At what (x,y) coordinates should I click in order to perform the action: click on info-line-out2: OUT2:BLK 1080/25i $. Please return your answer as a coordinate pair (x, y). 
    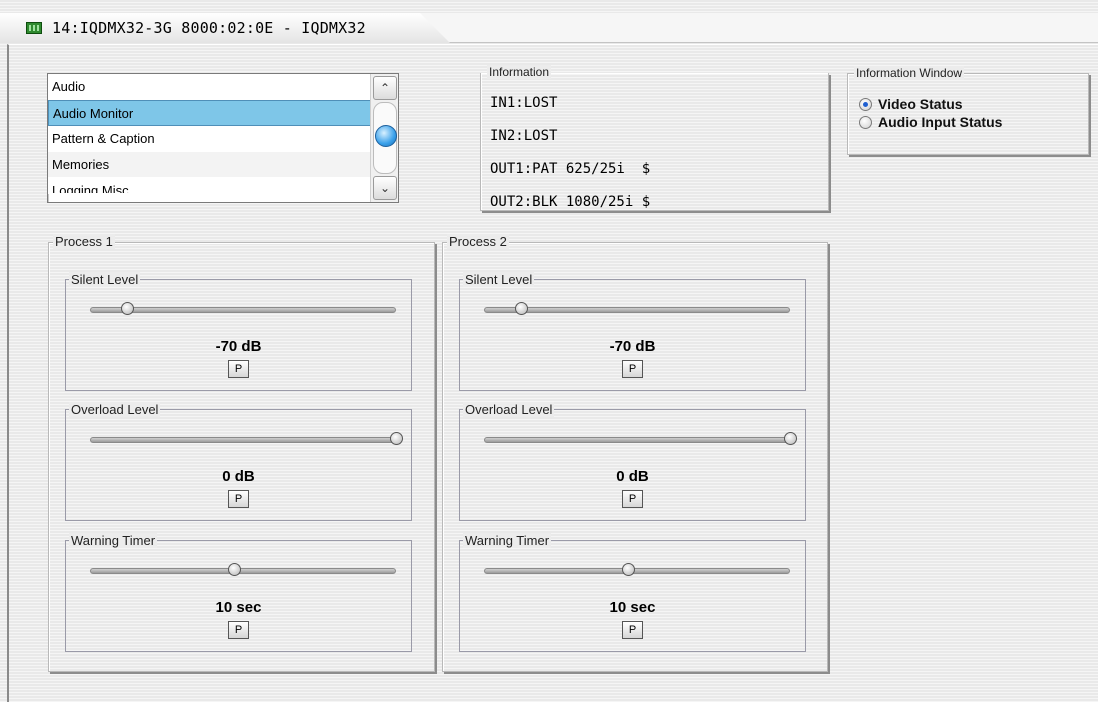
    Looking at the image, I should click on (570, 202).